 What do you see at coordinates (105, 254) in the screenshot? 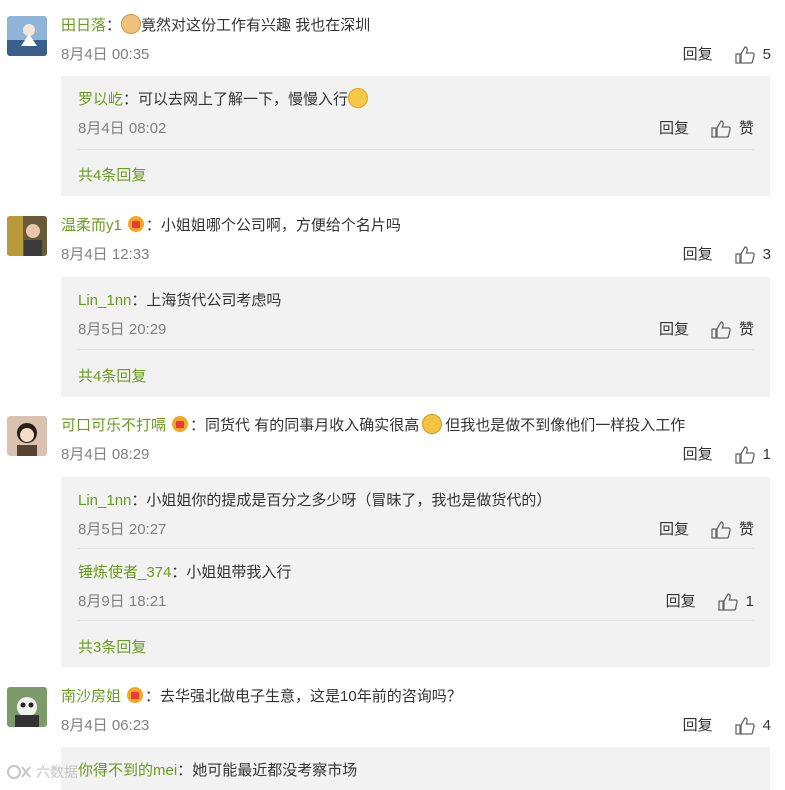
I see `timestamp: 8月4日 12:33` at bounding box center [105, 254].